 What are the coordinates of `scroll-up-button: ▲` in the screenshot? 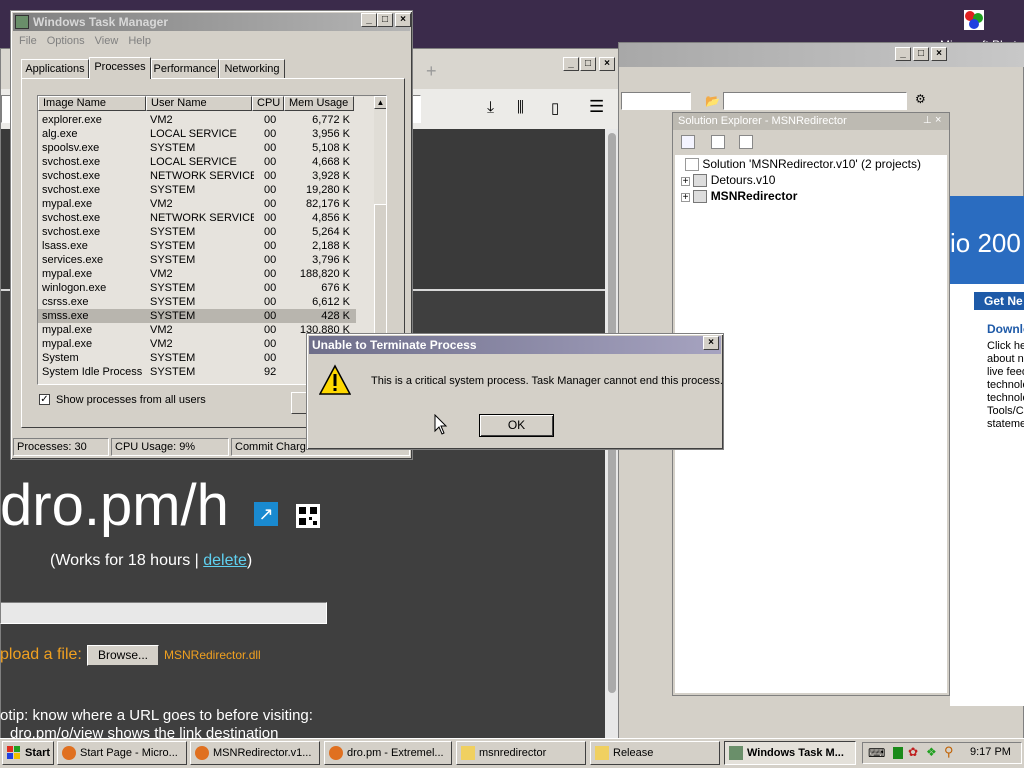 It's located at (380, 102).